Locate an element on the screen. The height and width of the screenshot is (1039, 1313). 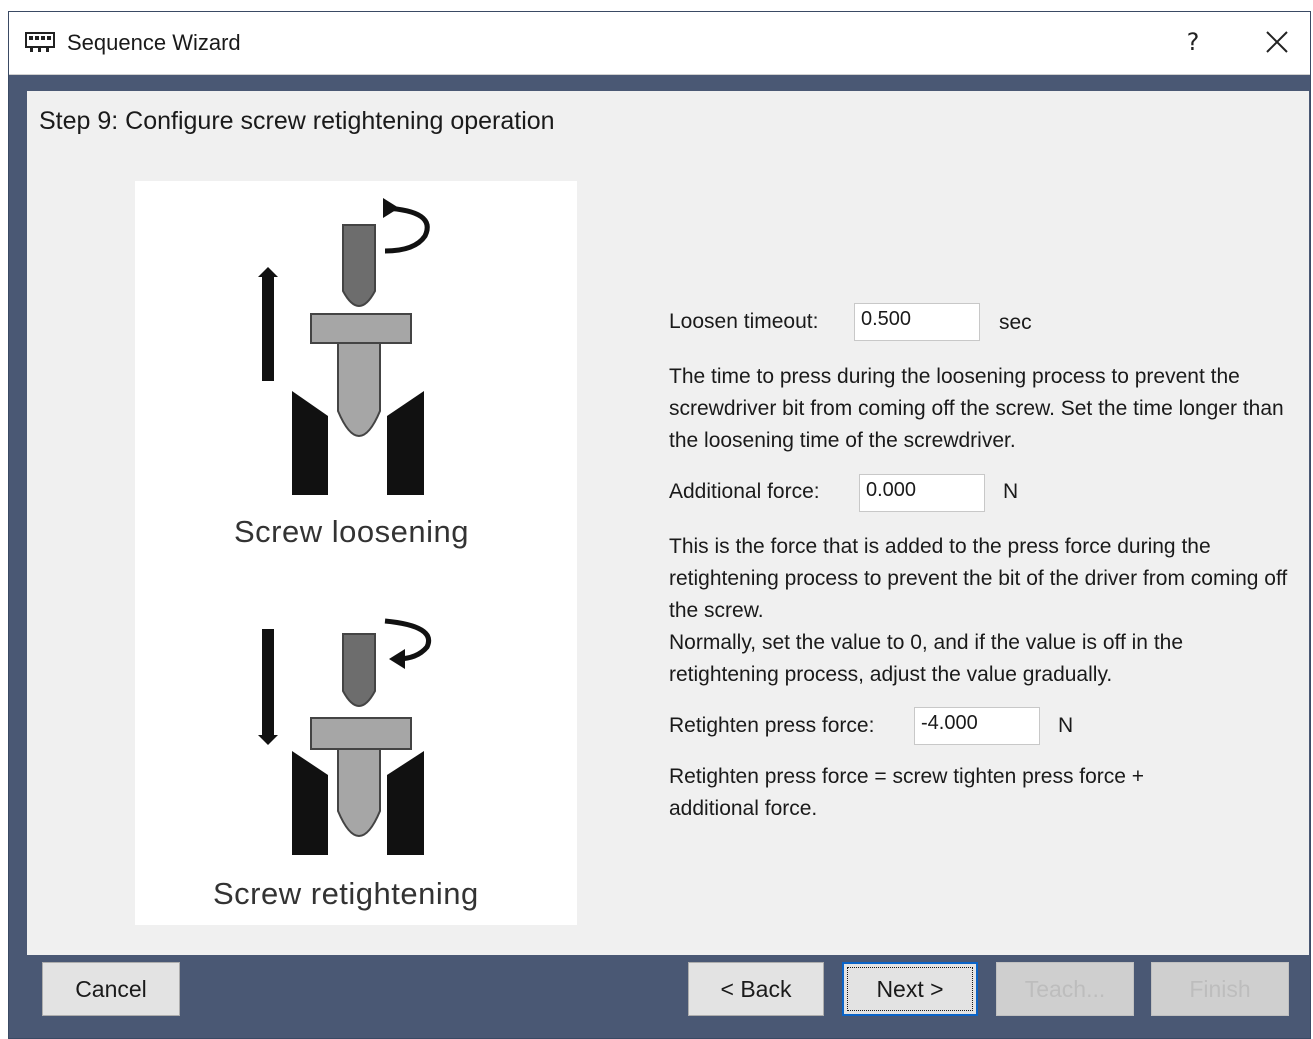
cancel-button: Cancel is located at coordinates (111, 989).